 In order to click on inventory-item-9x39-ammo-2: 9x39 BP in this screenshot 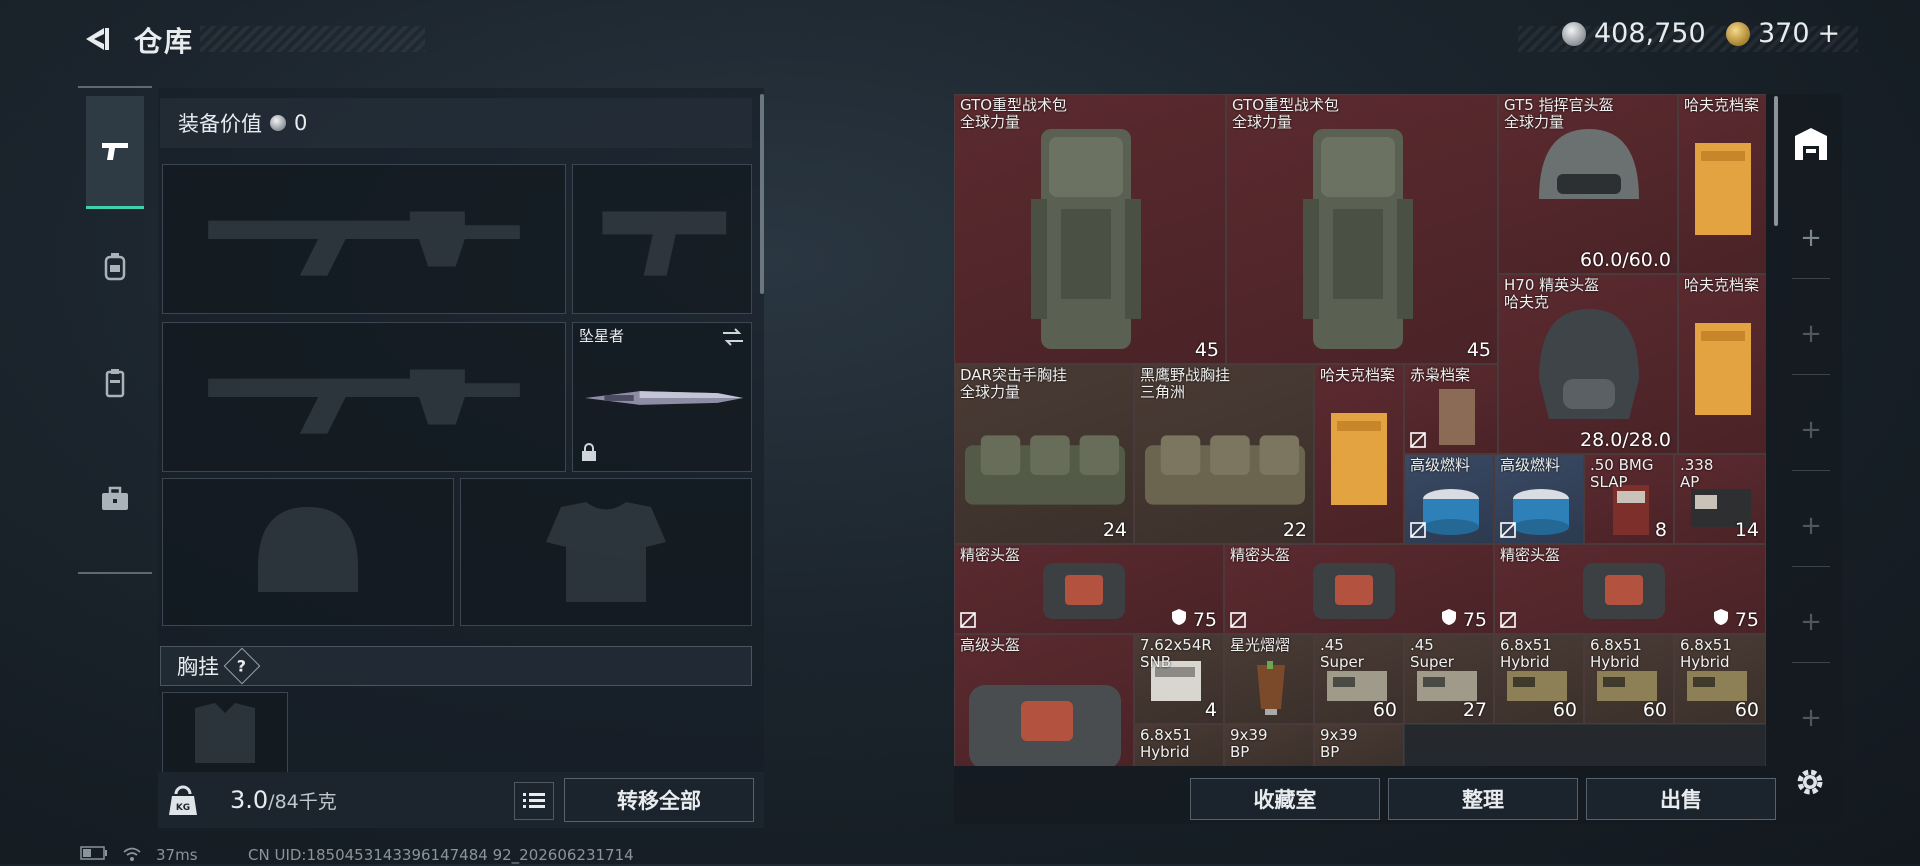, I will do `click(1359, 745)`.